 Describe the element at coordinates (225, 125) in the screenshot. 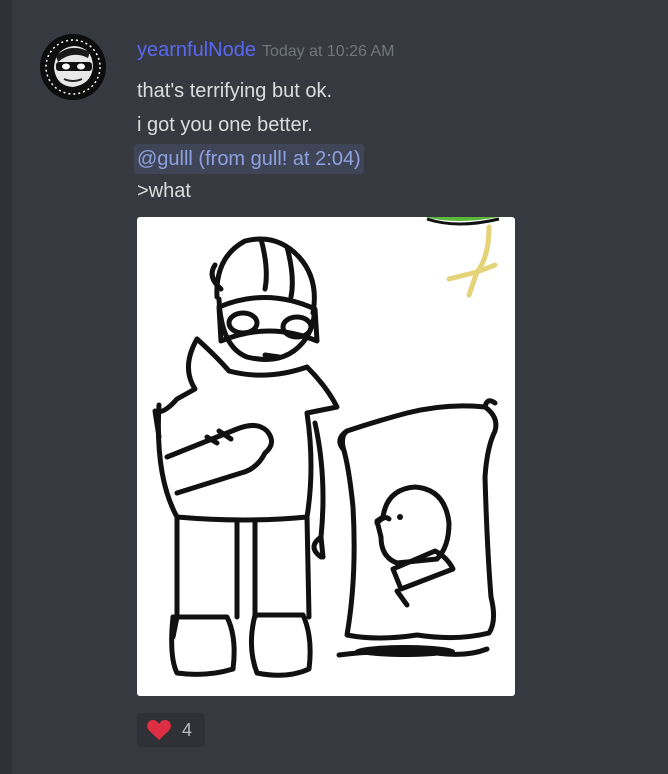

I see `message-line: i got you one better.` at that location.